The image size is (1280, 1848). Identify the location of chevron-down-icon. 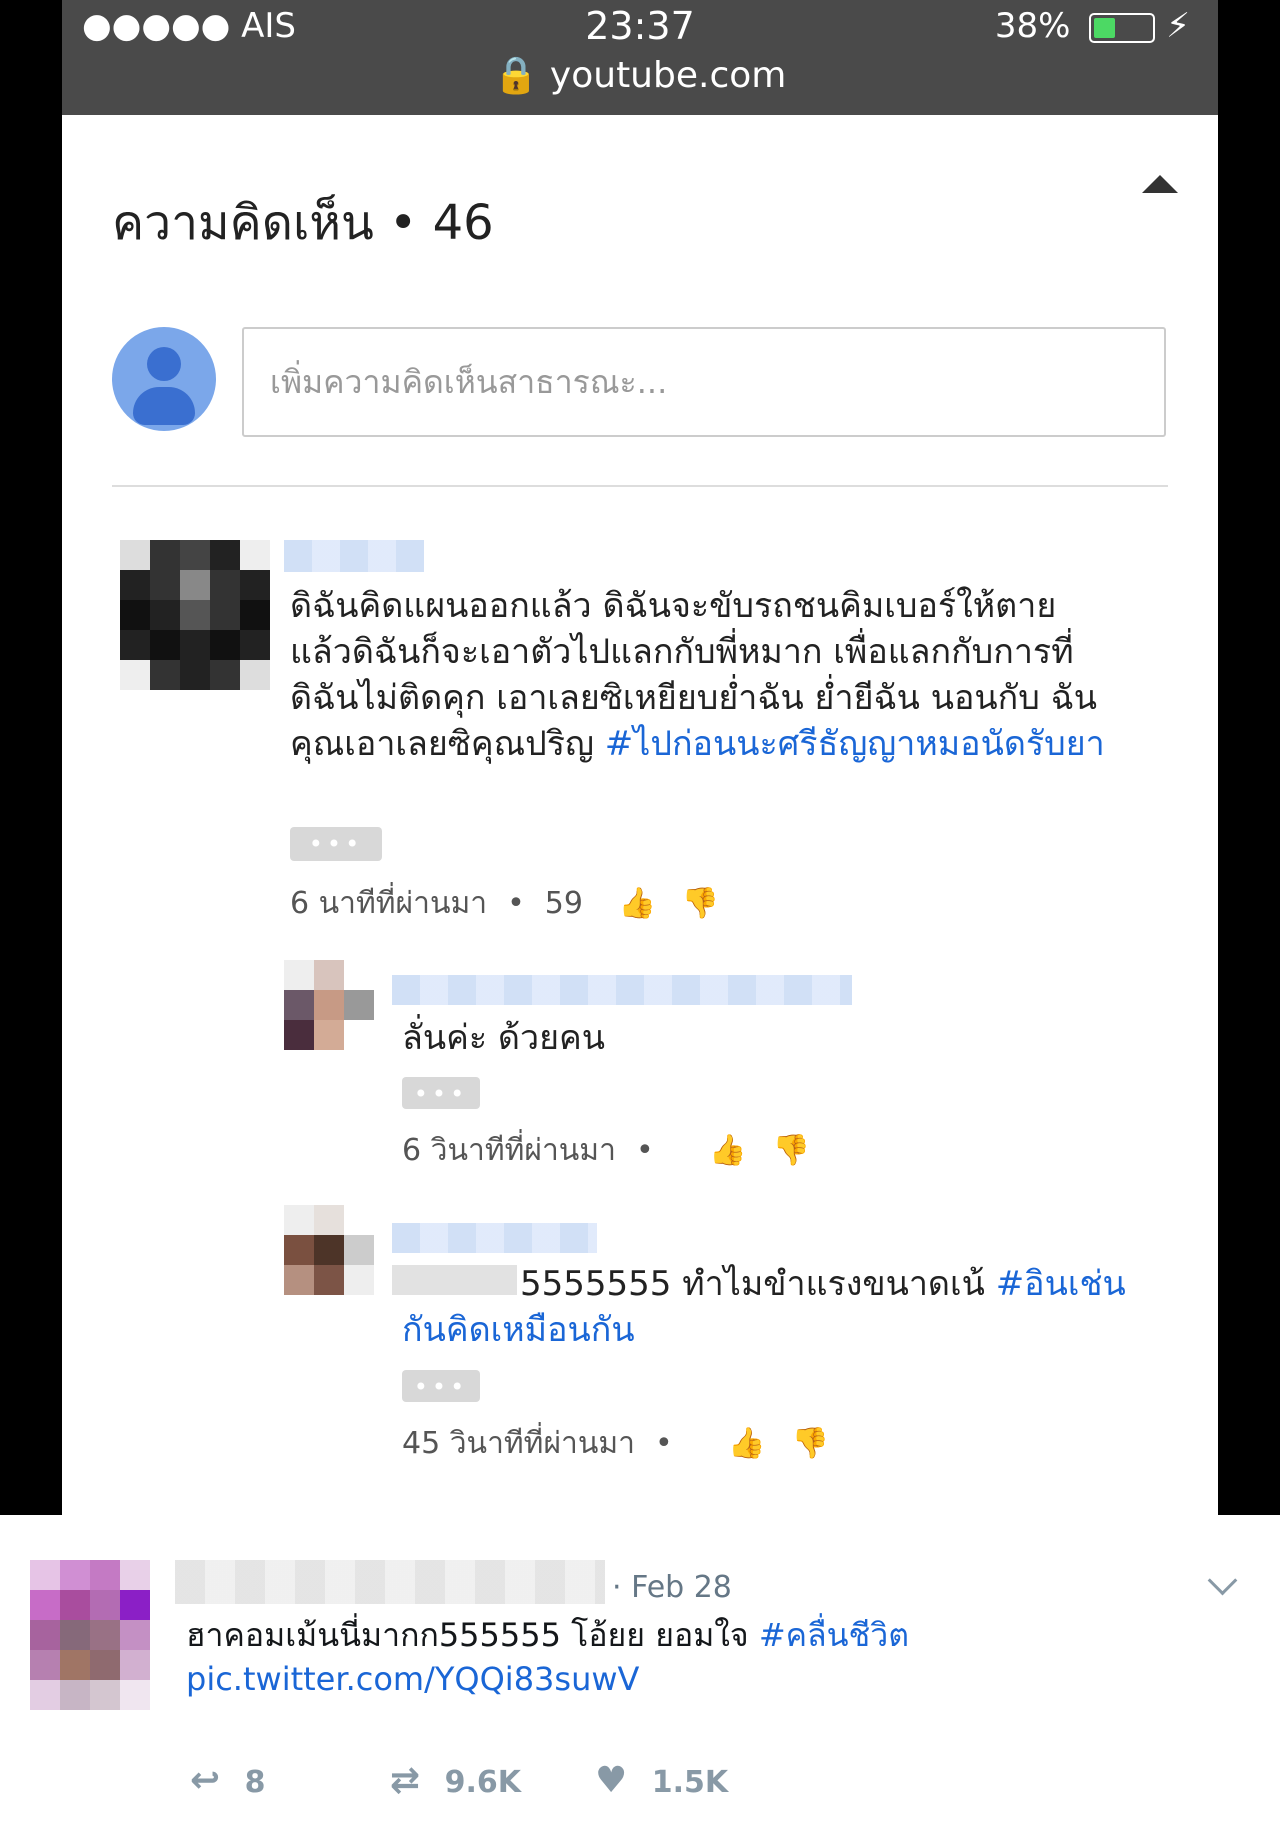
(1222, 1580).